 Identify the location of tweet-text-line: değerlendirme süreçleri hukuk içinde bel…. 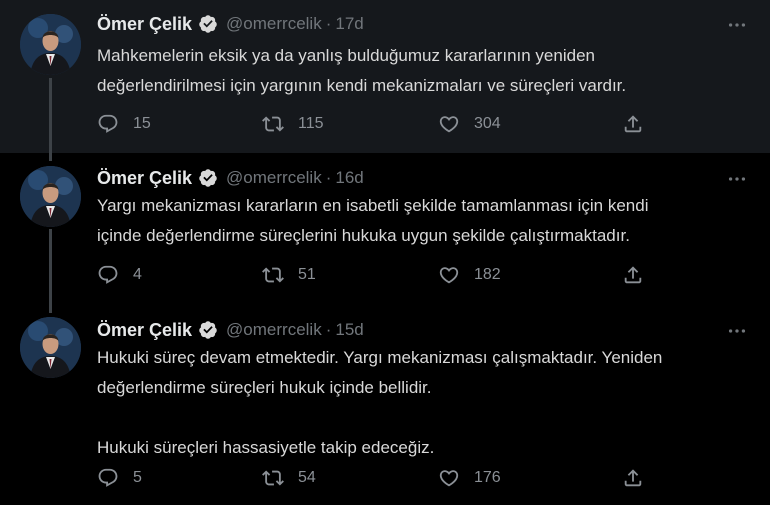
(264, 387).